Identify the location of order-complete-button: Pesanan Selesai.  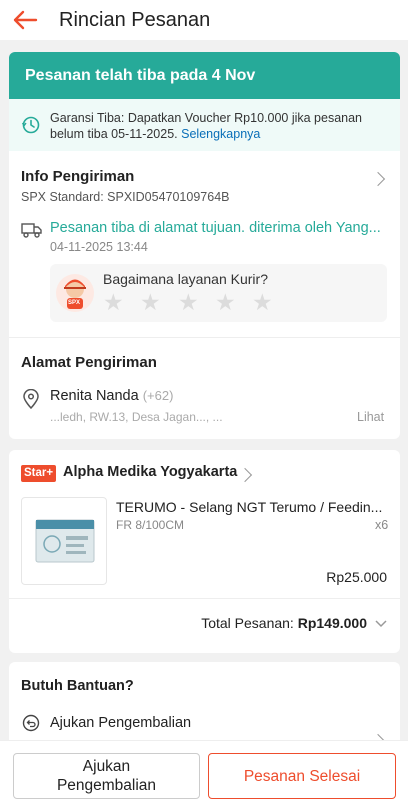
(302, 776).